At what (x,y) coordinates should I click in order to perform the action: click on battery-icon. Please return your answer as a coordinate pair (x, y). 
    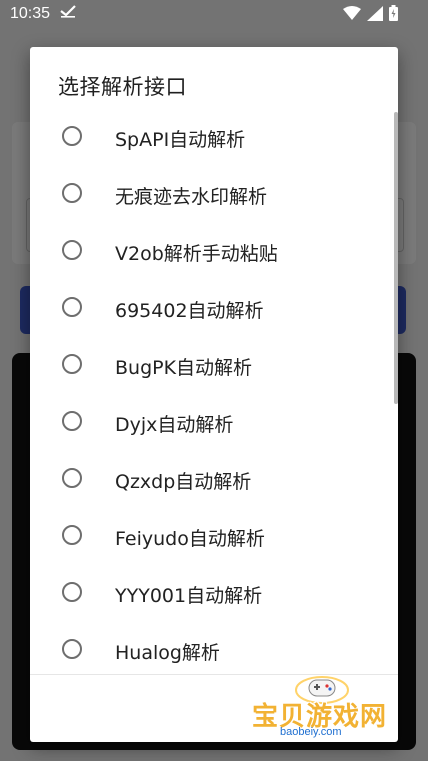
    Looking at the image, I should click on (393, 13).